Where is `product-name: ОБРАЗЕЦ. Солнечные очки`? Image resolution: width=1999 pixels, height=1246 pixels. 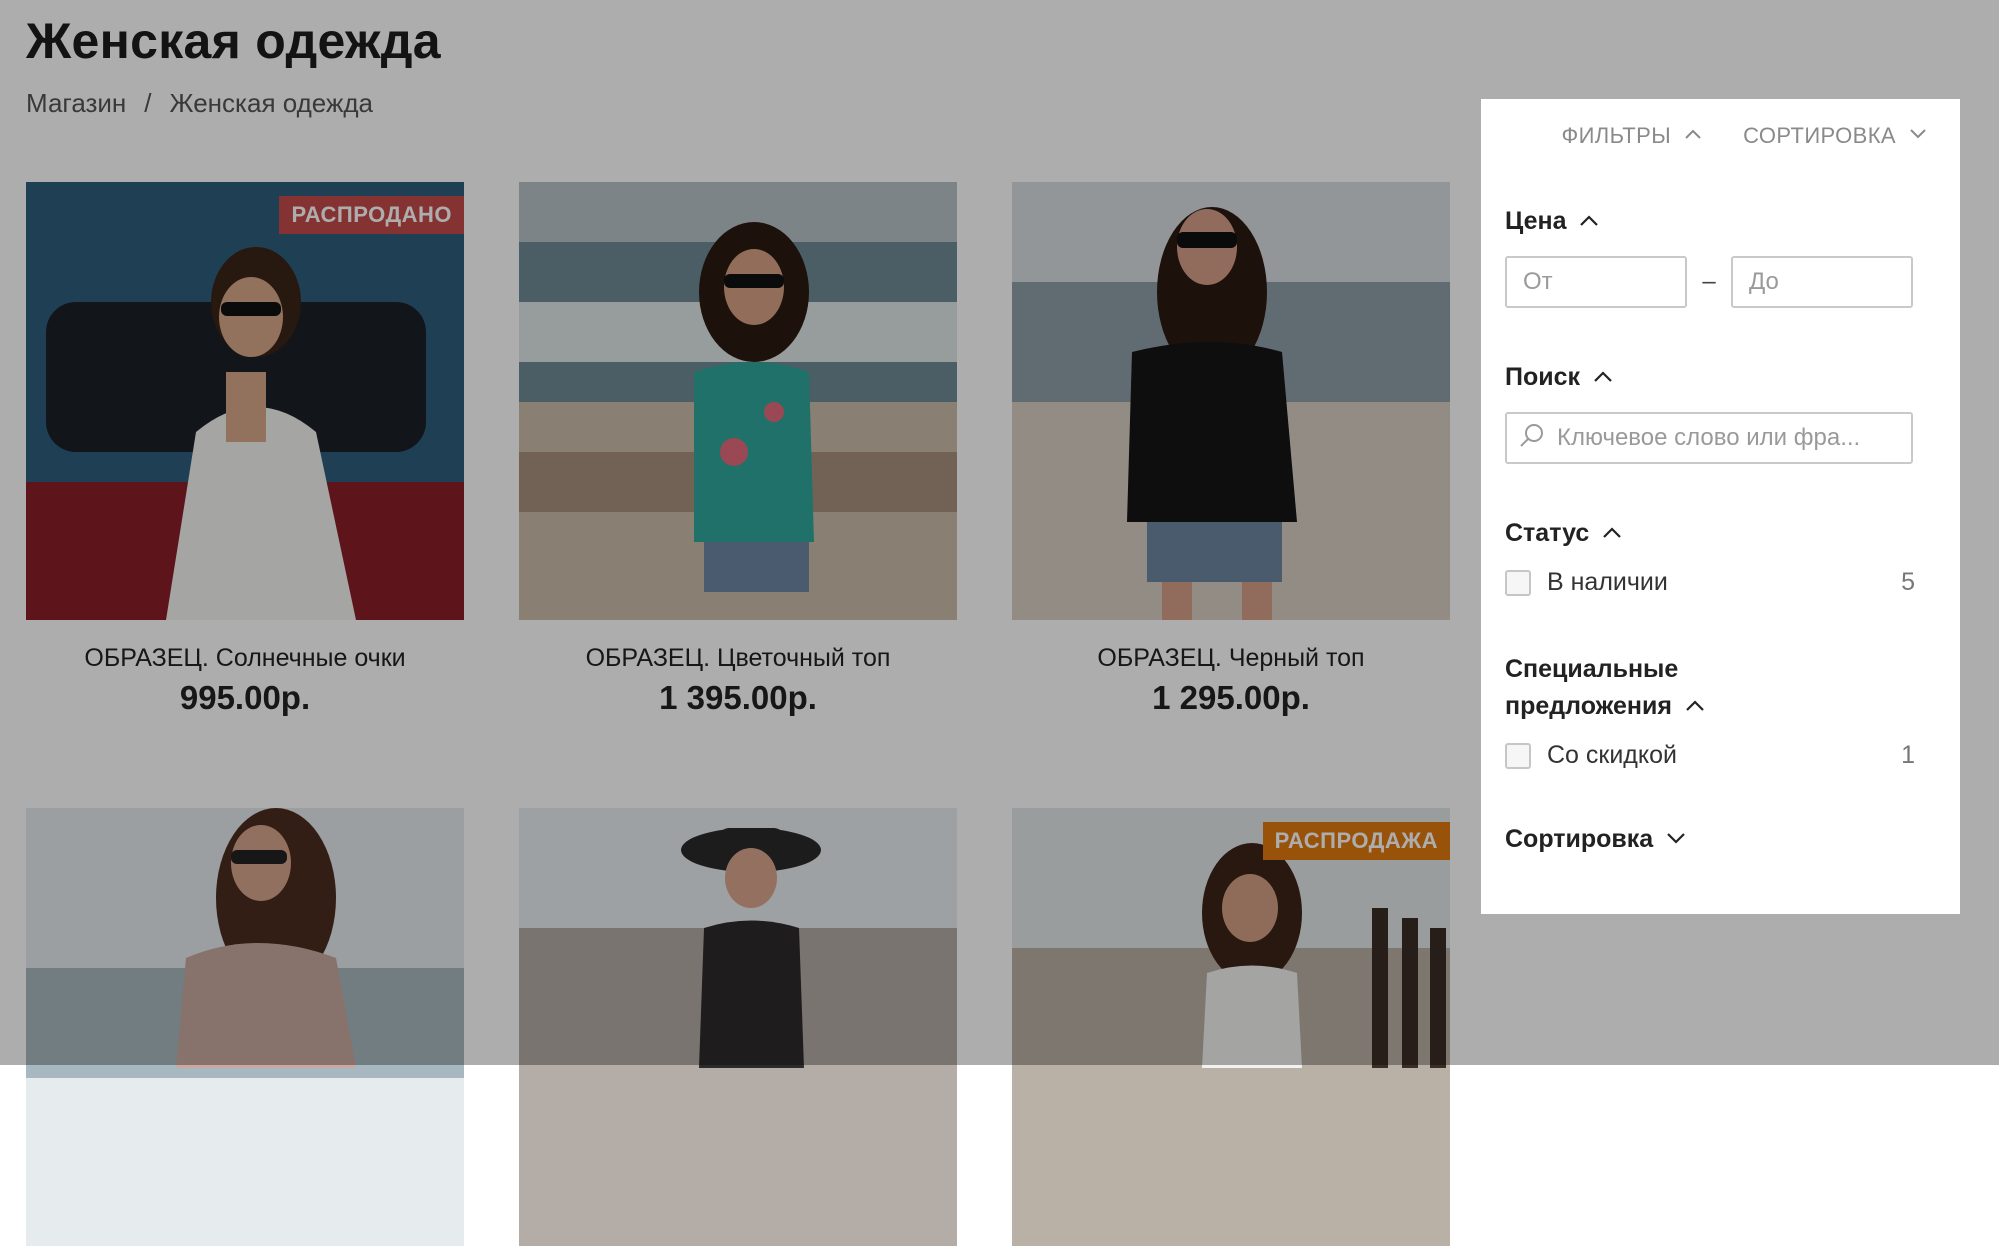 product-name: ОБРАЗЕЦ. Солнечные очки is located at coordinates (245, 658).